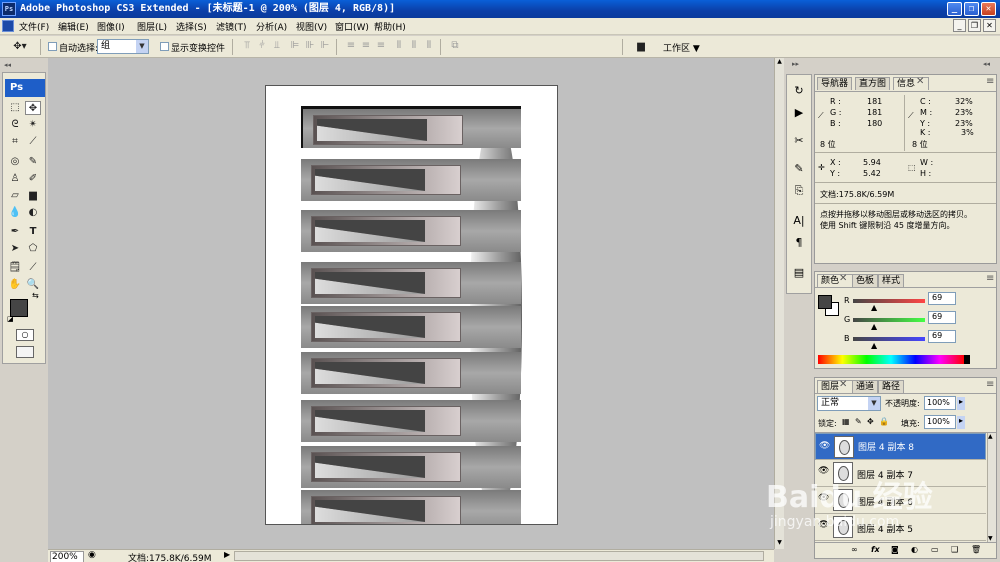 This screenshot has height=562, width=1000. Describe the element at coordinates (891, 359) in the screenshot. I see `color-spectrum-ramp` at that location.